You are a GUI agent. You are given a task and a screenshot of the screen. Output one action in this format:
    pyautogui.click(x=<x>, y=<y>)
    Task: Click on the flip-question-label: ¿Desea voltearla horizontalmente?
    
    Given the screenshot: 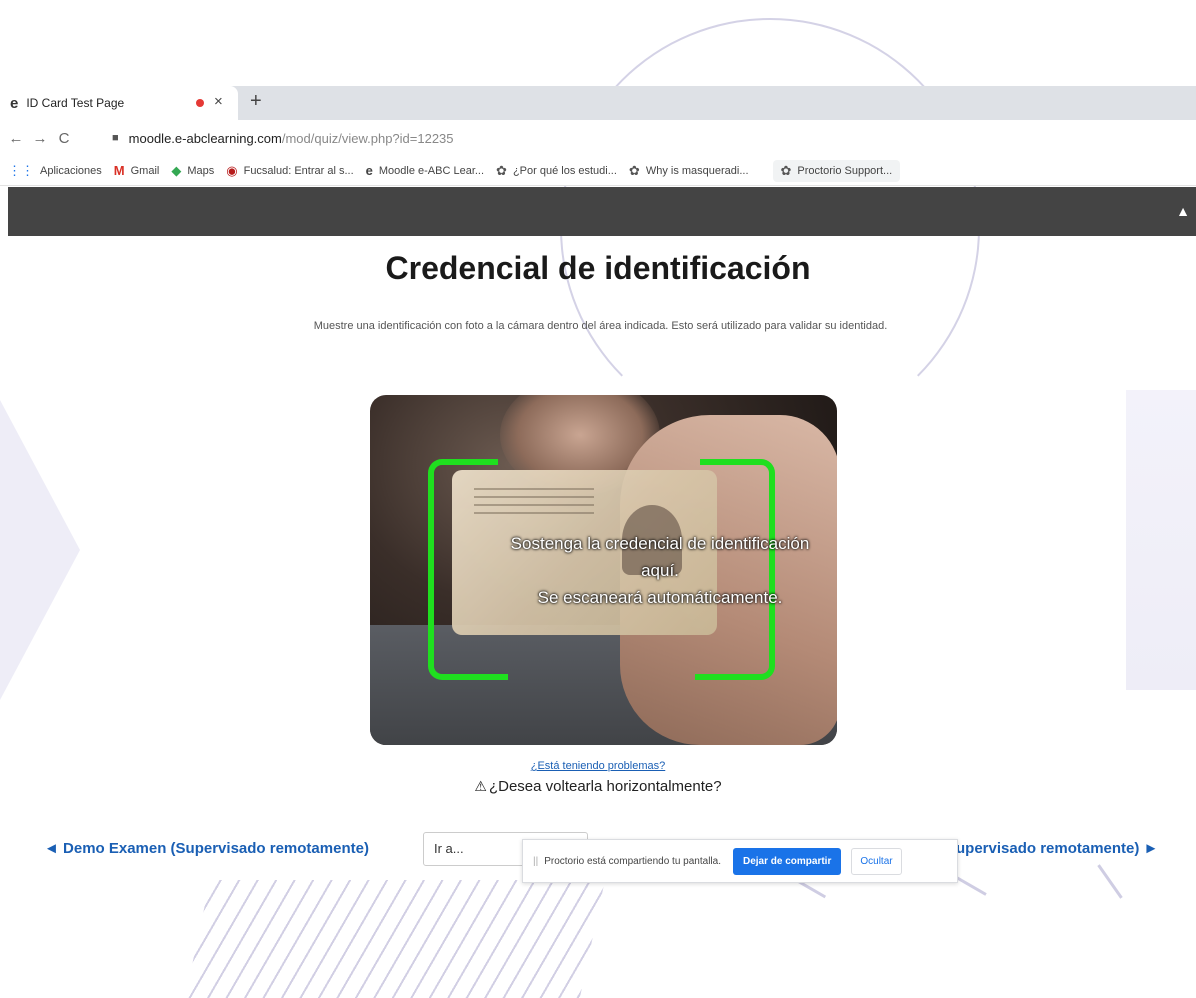 What is the action you would take?
    pyautogui.click(x=605, y=786)
    